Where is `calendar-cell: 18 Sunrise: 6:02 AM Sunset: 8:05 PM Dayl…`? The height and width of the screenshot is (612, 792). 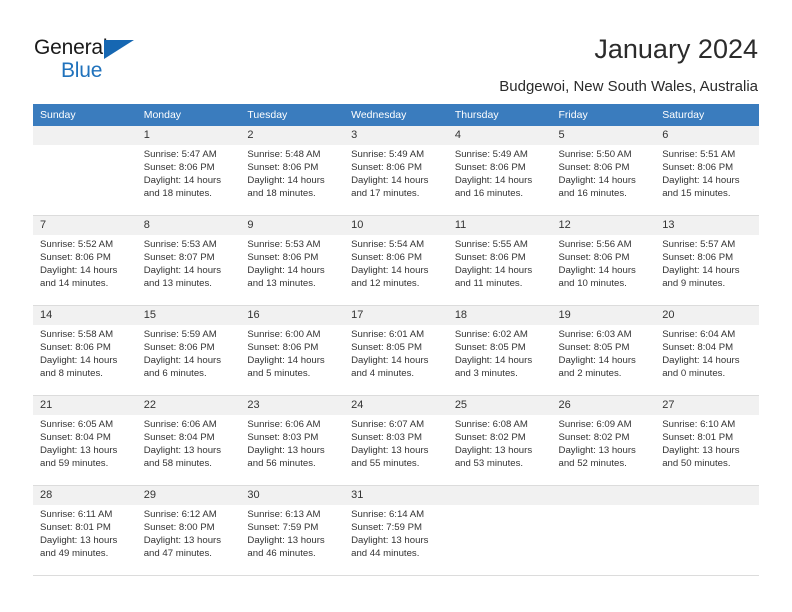
calendar-cell: 18 Sunrise: 6:02 AM Sunset: 8:05 PM Dayl… is located at coordinates (499, 351).